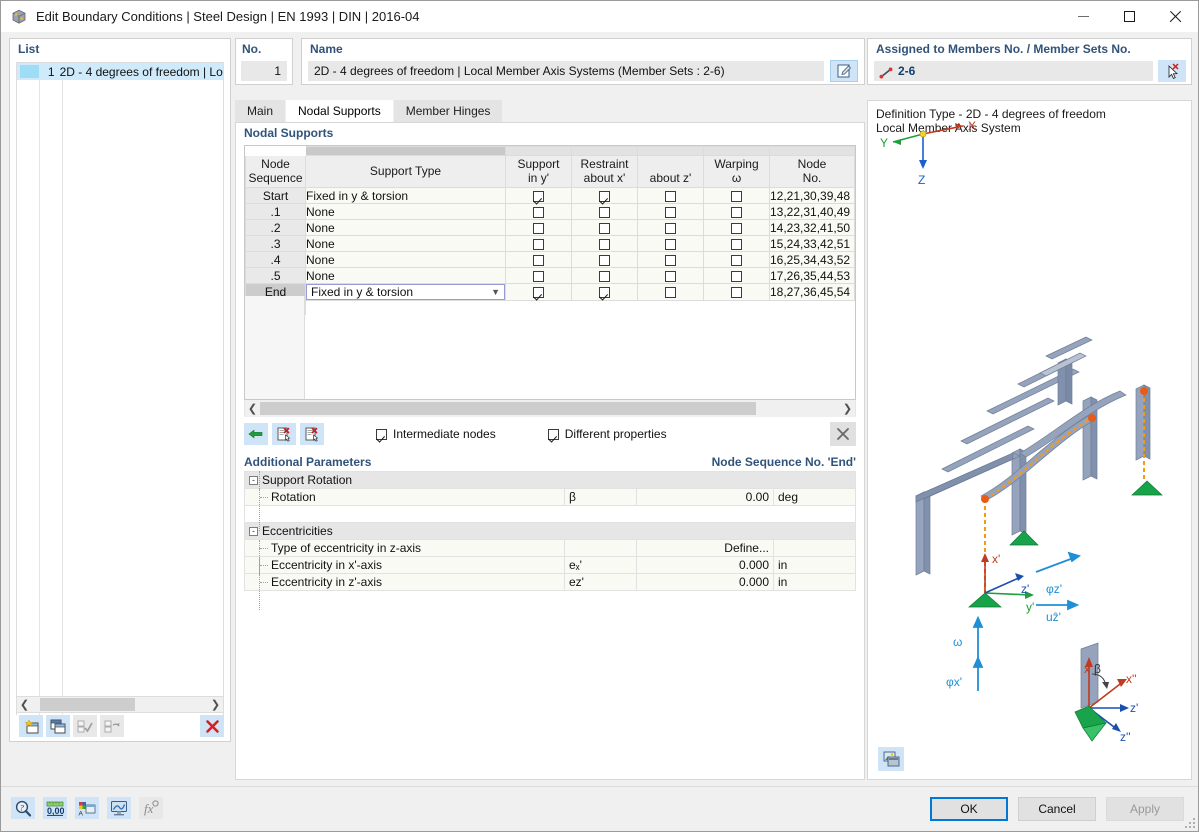 This screenshot has height=832, width=1199. What do you see at coordinates (705, 497) in the screenshot?
I see `parameter-value: 0.00` at bounding box center [705, 497].